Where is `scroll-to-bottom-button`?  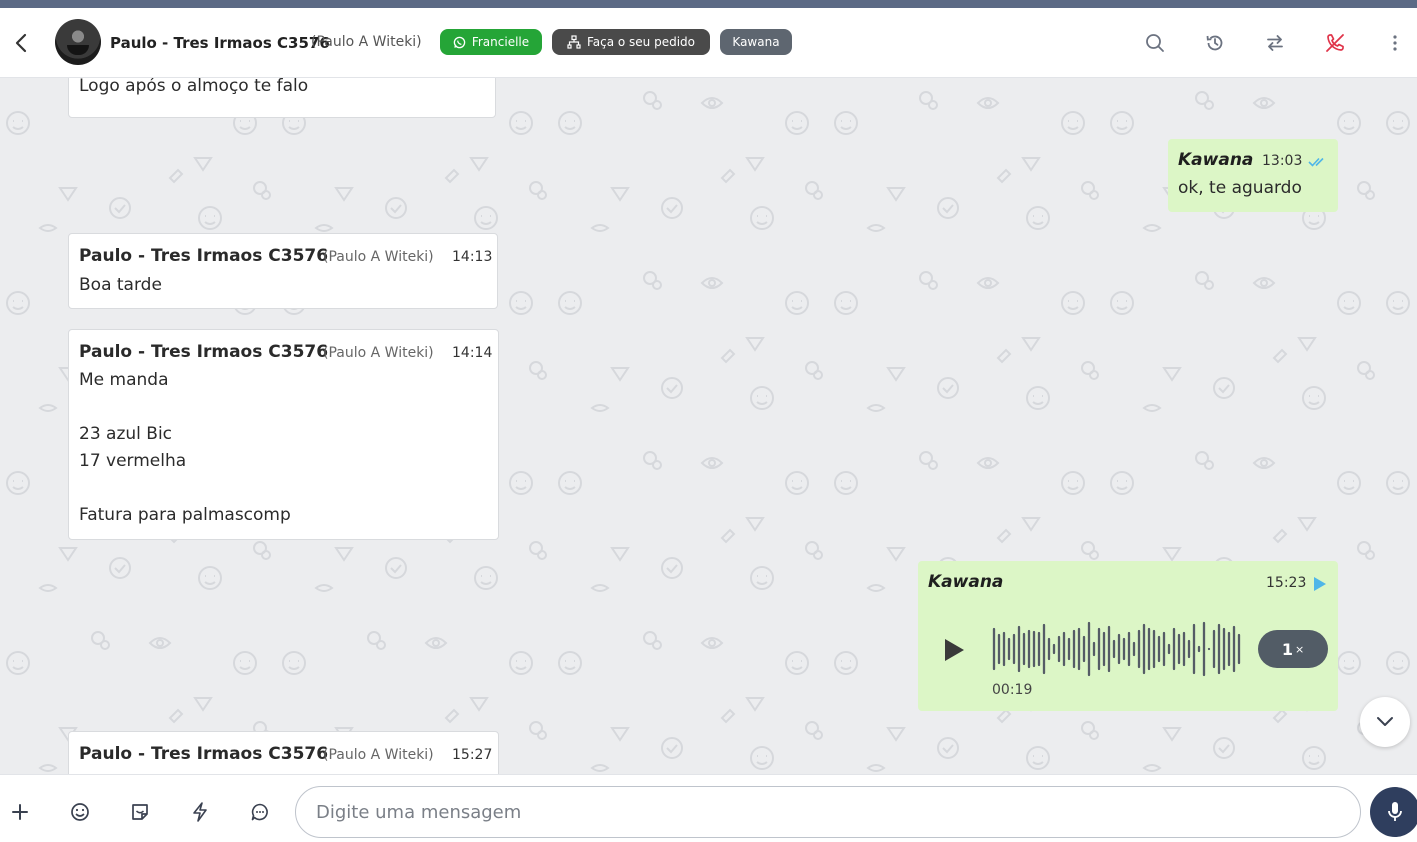 scroll-to-bottom-button is located at coordinates (1385, 722).